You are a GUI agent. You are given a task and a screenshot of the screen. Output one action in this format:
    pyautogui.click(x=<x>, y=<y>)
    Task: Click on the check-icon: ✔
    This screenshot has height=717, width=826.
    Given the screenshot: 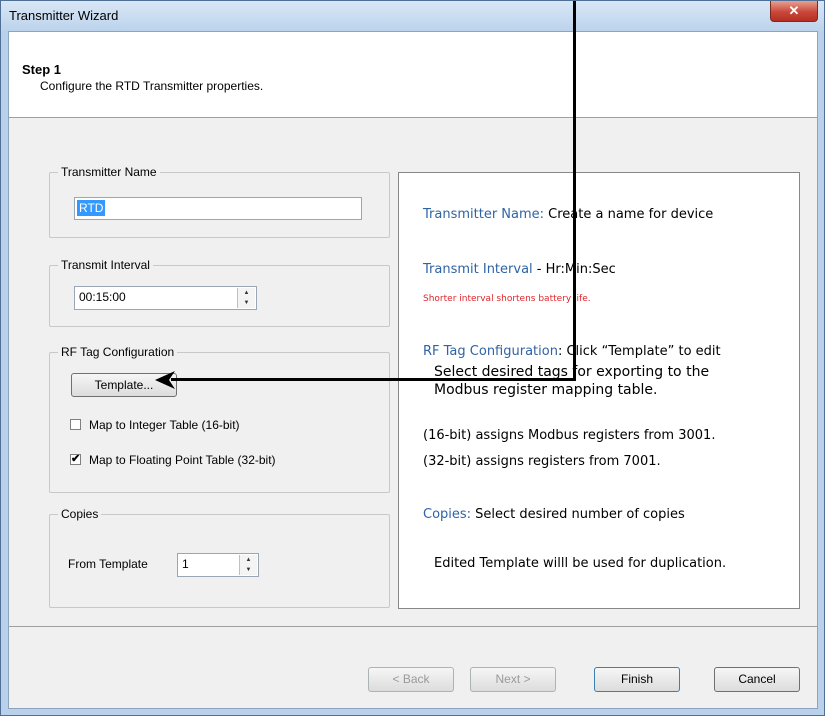 What is the action you would take?
    pyautogui.click(x=76, y=459)
    